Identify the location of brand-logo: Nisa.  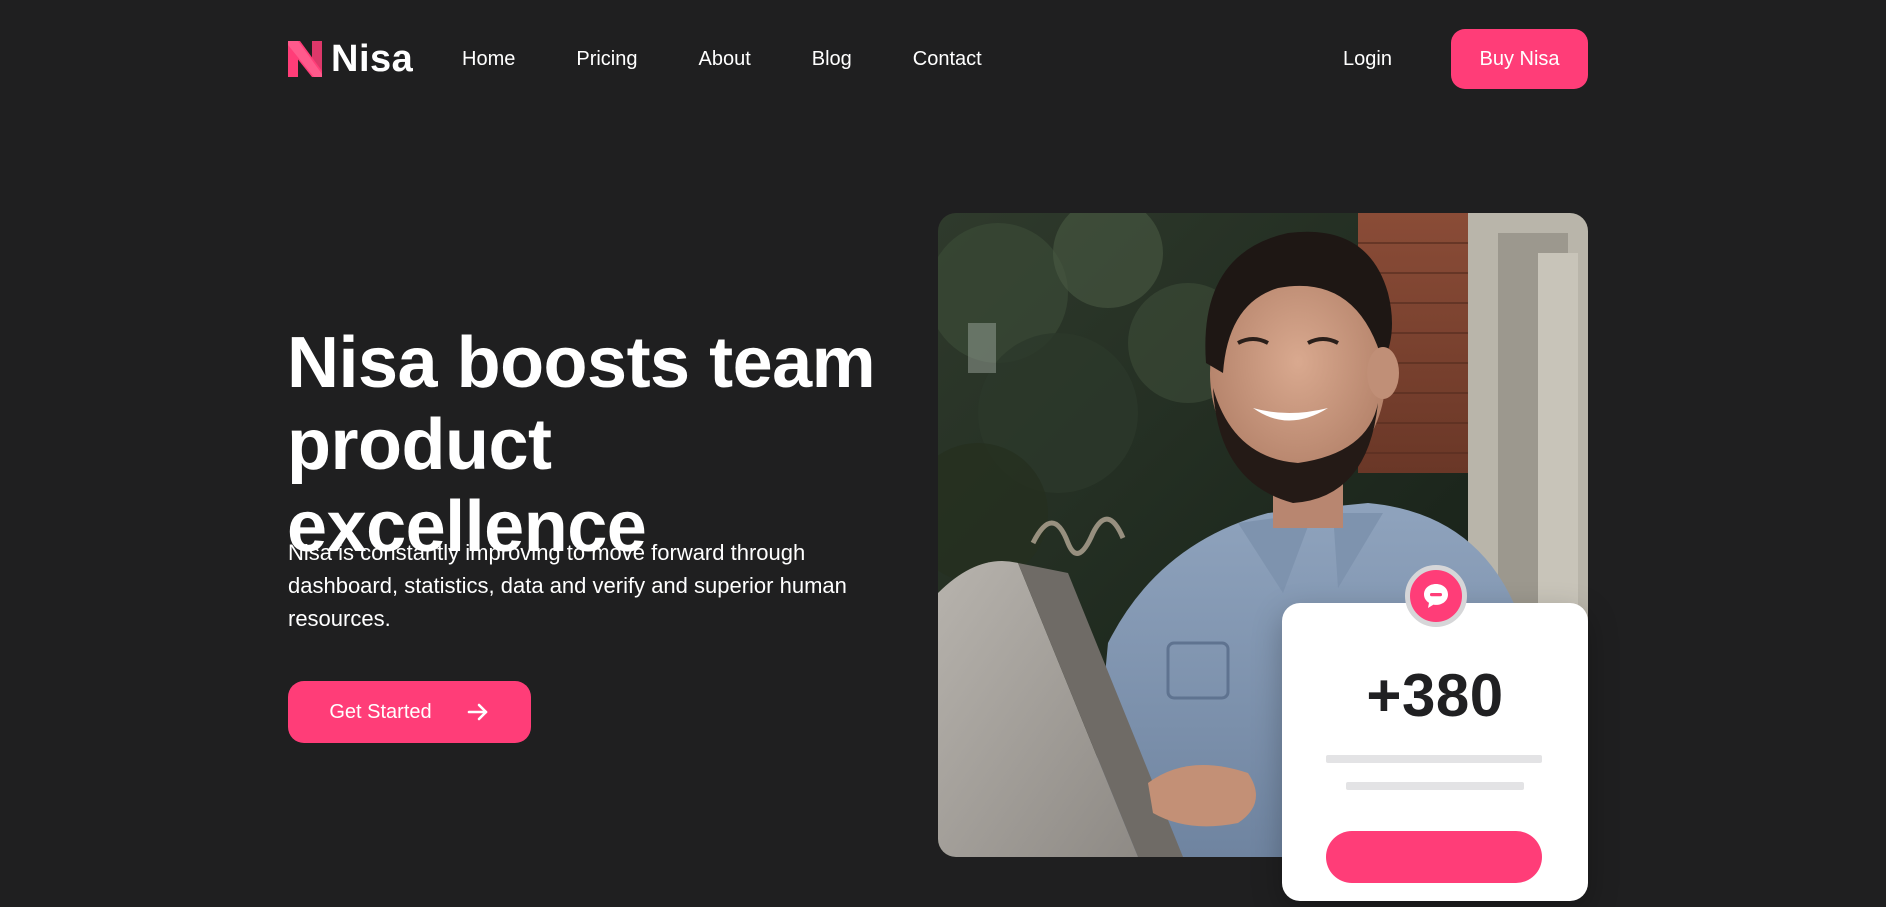
(350, 59).